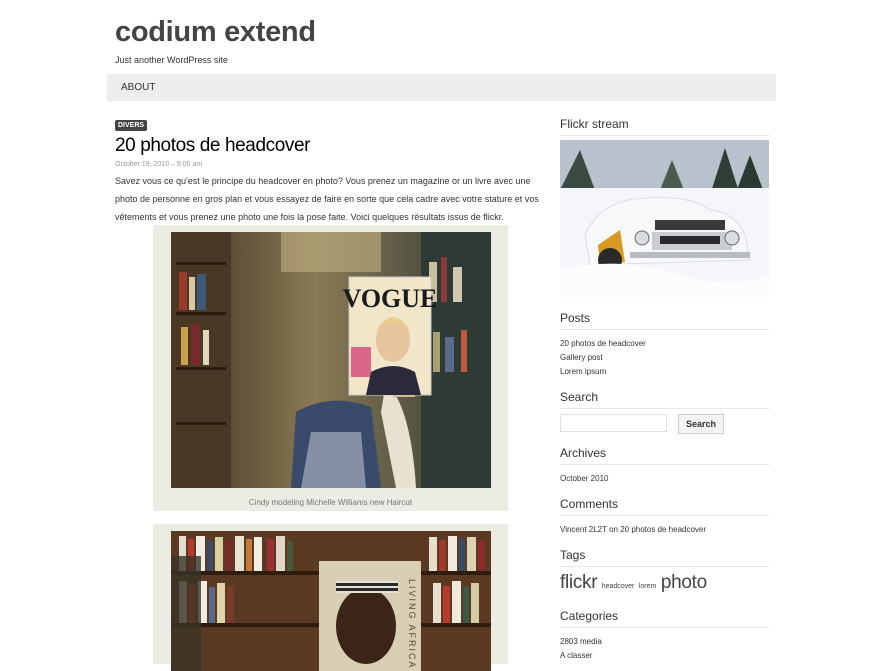  I want to click on bookshelf-photo-illustration: LIVING AFRICA, so click(331, 601).